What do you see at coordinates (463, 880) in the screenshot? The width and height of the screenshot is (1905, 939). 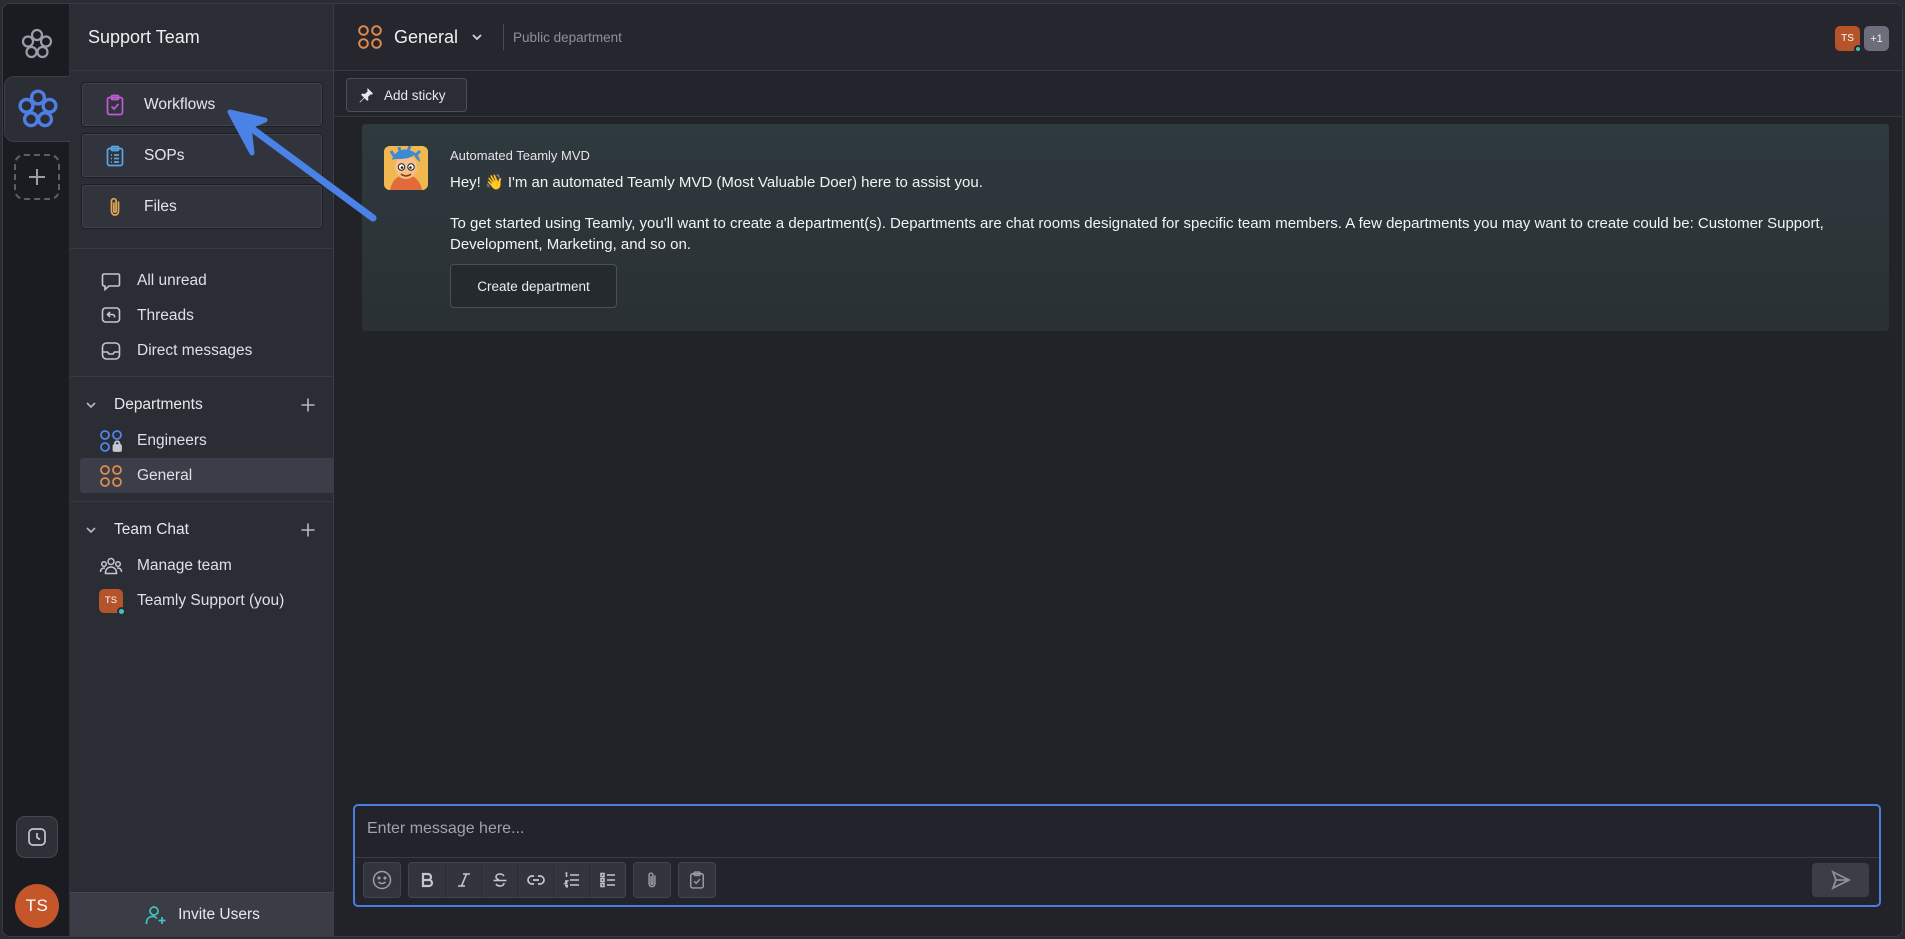 I see `italic-icon` at bounding box center [463, 880].